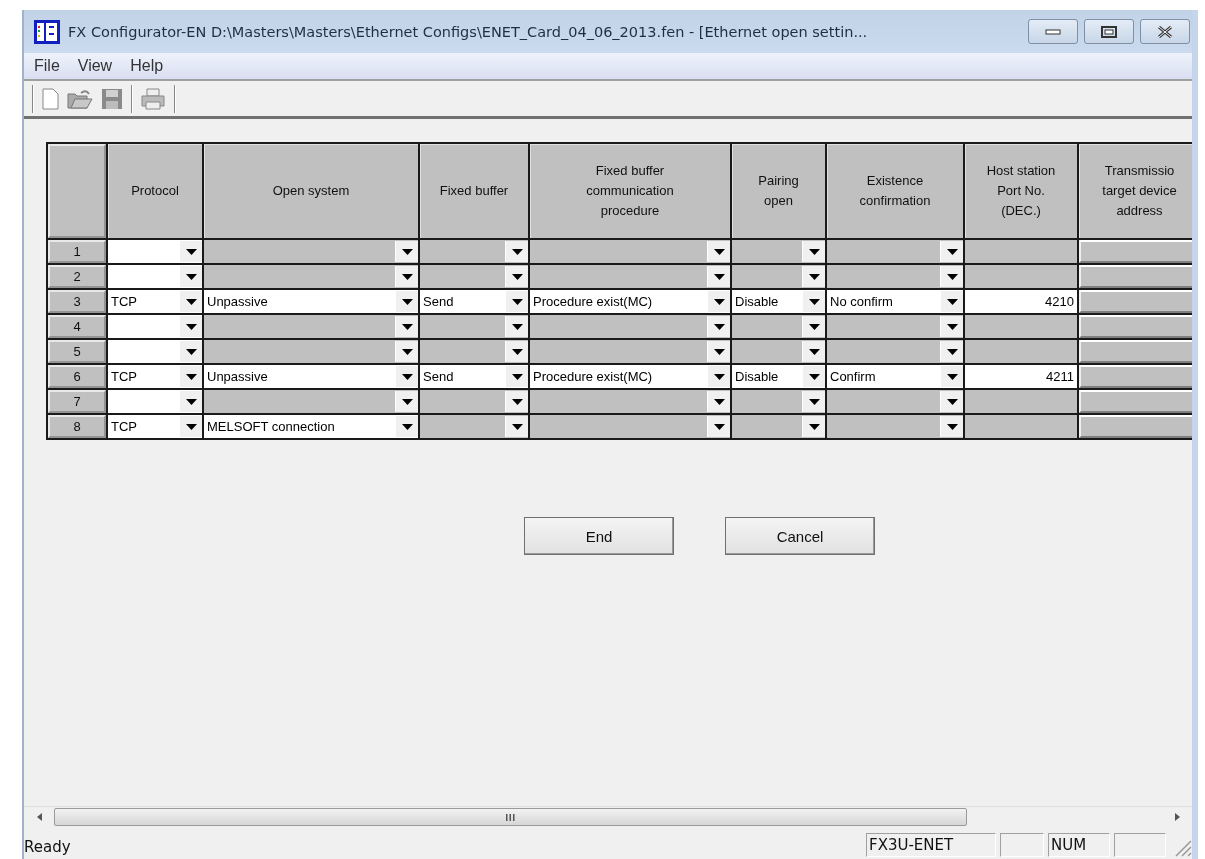  What do you see at coordinates (599, 536) in the screenshot?
I see `dialog-button: End` at bounding box center [599, 536].